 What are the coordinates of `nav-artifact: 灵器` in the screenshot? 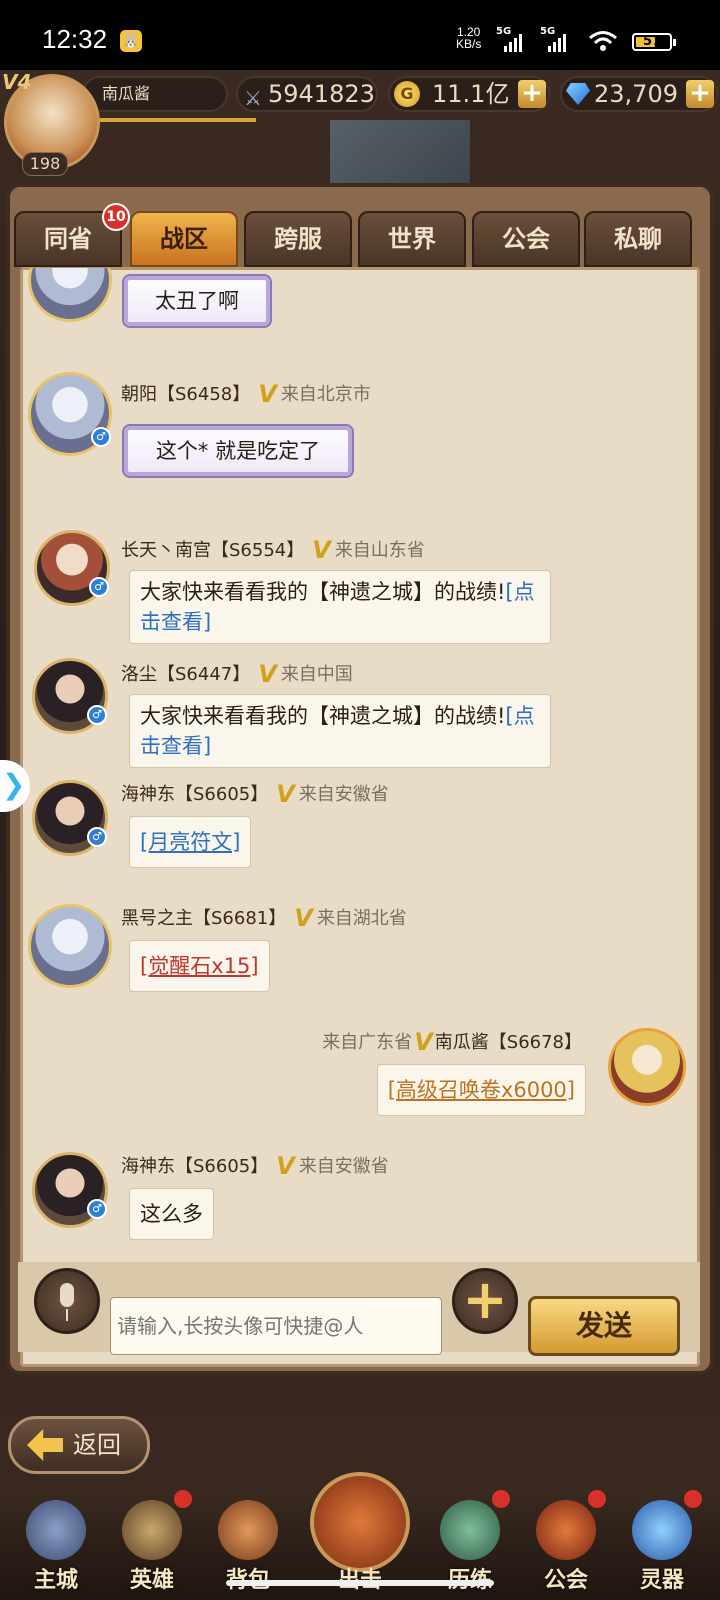 It's located at (662, 1545).